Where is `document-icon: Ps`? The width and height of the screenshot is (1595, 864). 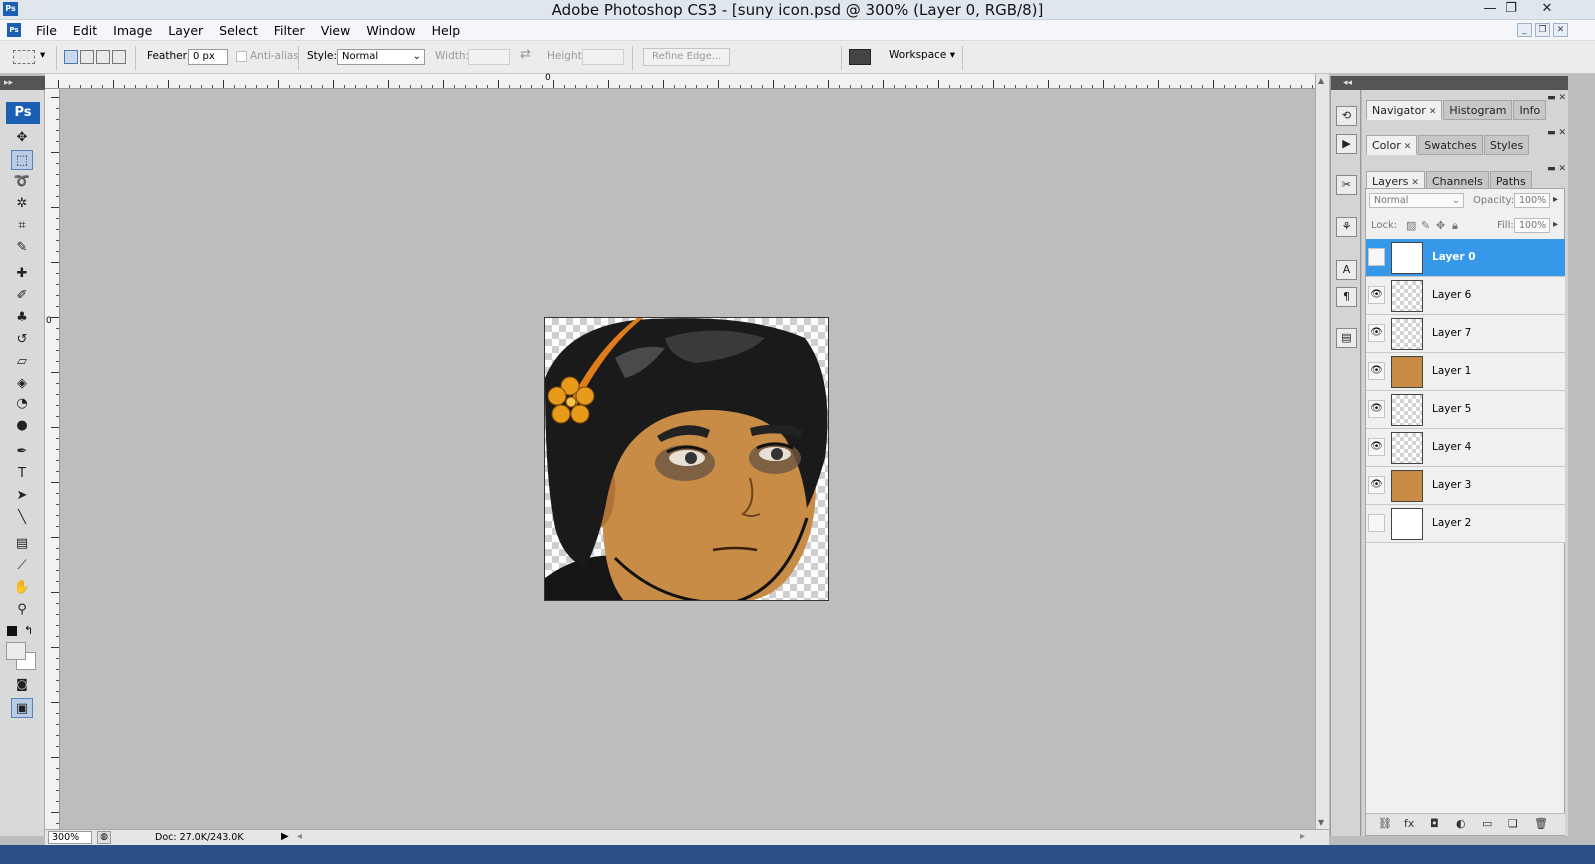
document-icon: Ps is located at coordinates (14, 30).